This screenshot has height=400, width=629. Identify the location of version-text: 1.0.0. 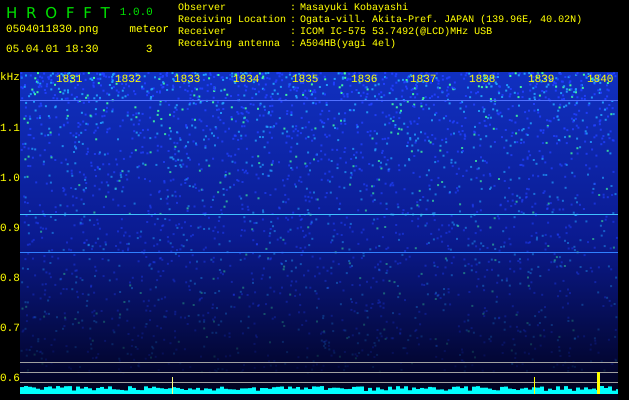
(136, 13).